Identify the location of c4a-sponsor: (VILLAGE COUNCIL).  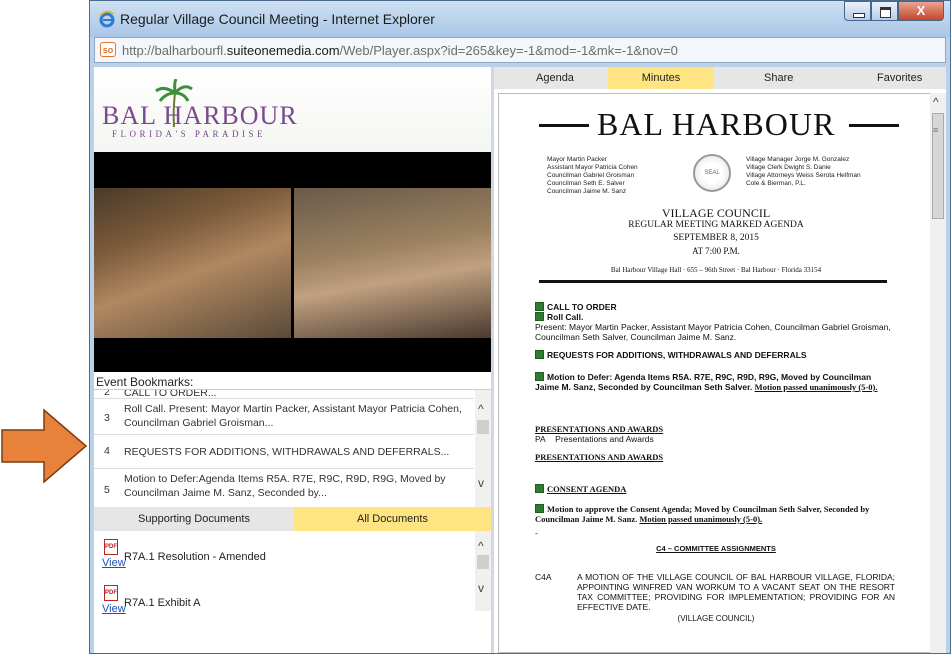
(716, 618).